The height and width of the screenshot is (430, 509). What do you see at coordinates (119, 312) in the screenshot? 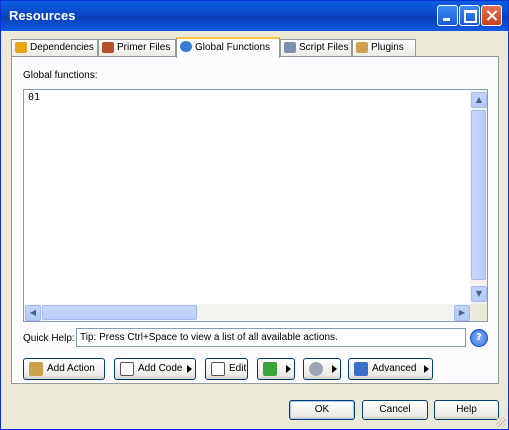
I see `horizontal-scroll-thumb` at bounding box center [119, 312].